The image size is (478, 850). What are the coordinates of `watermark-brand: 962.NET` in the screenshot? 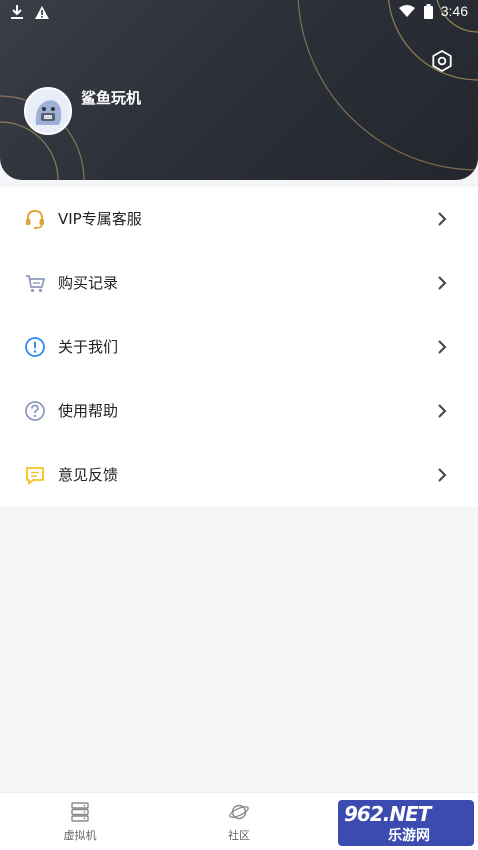 It's located at (387, 814).